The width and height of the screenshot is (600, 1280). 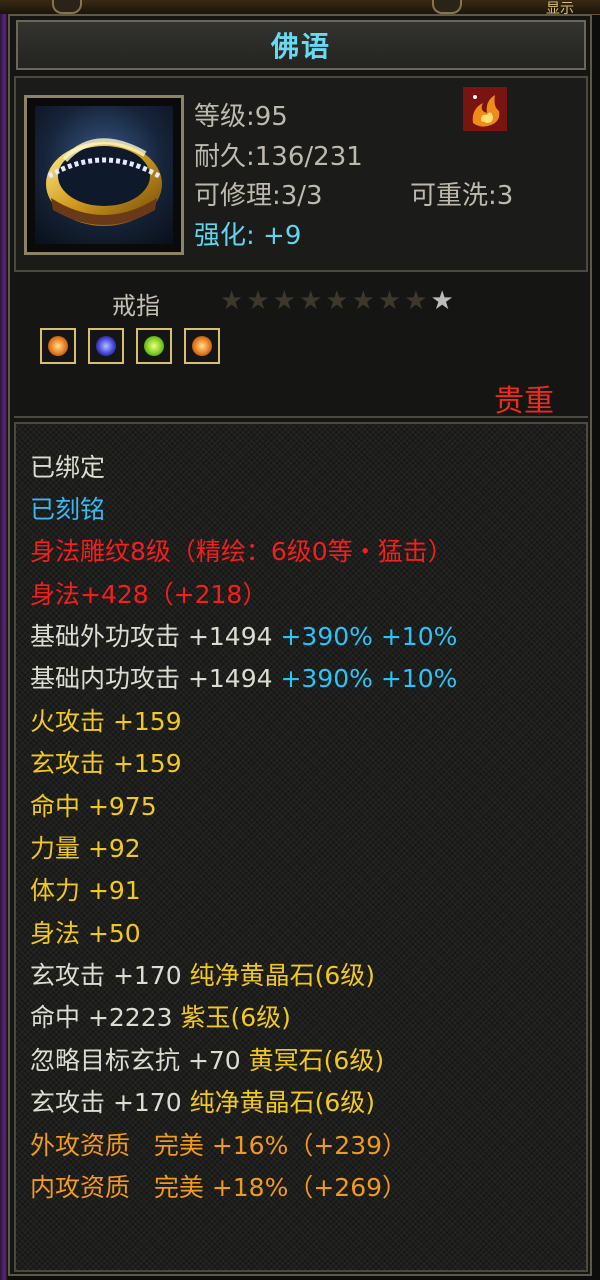 I want to click on fire-effect-icon, so click(x=485, y=109).